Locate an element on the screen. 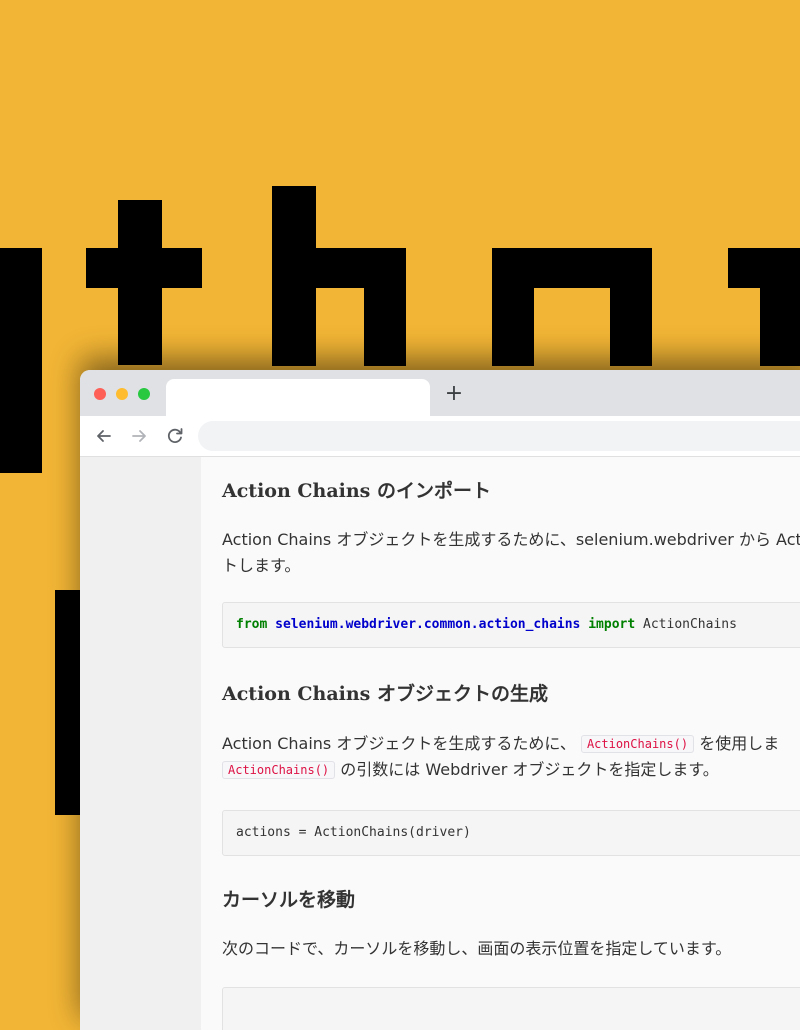 The image size is (800, 1030). back-button is located at coordinates (104, 436).